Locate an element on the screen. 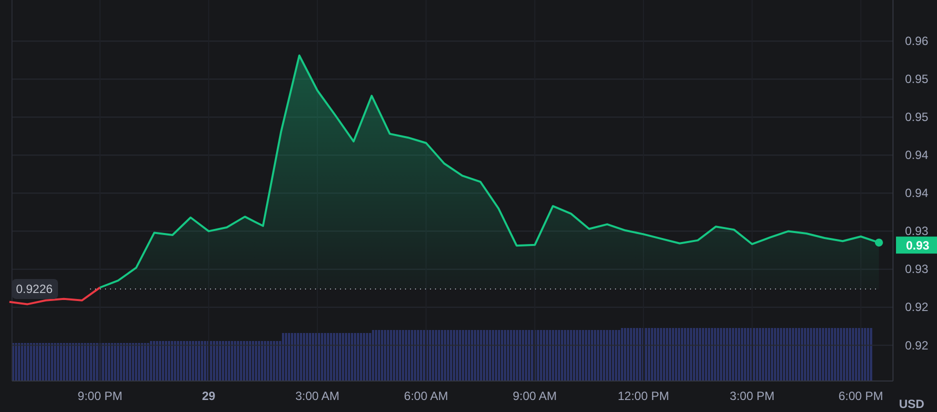 This screenshot has width=937, height=412. price-dot is located at coordinates (878, 242).